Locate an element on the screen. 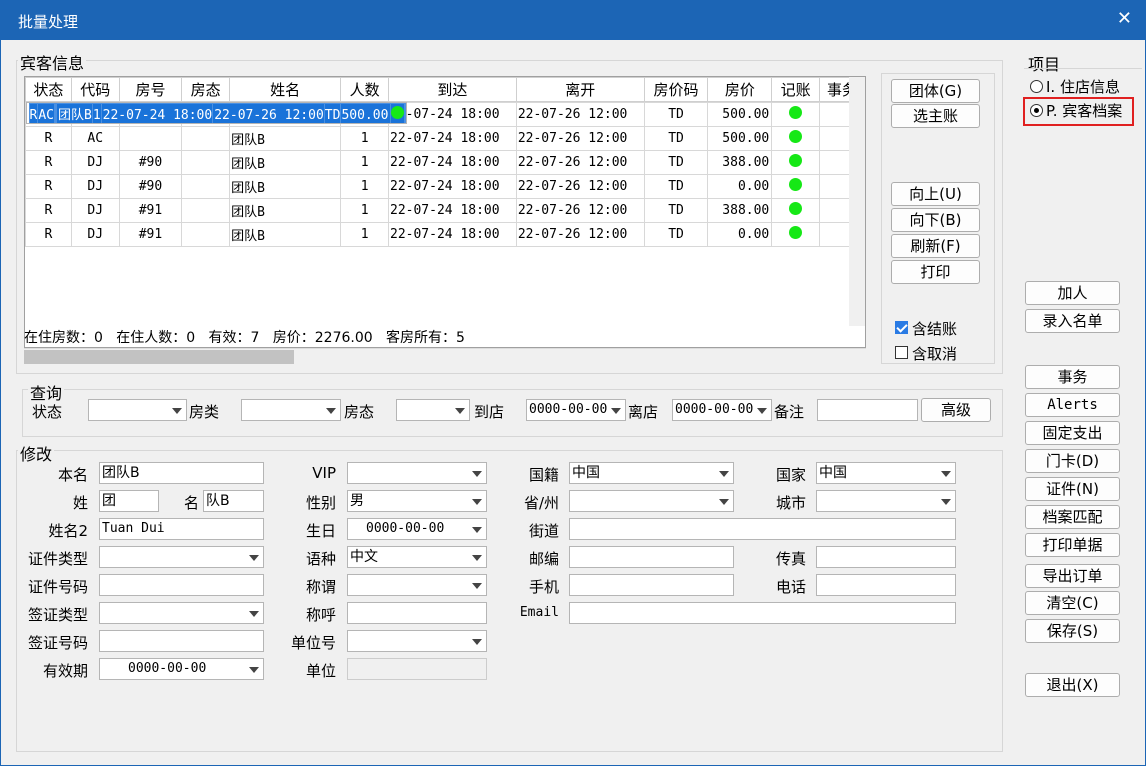 The image size is (1146, 766). close-icon: ✕ is located at coordinates (1124, 18).